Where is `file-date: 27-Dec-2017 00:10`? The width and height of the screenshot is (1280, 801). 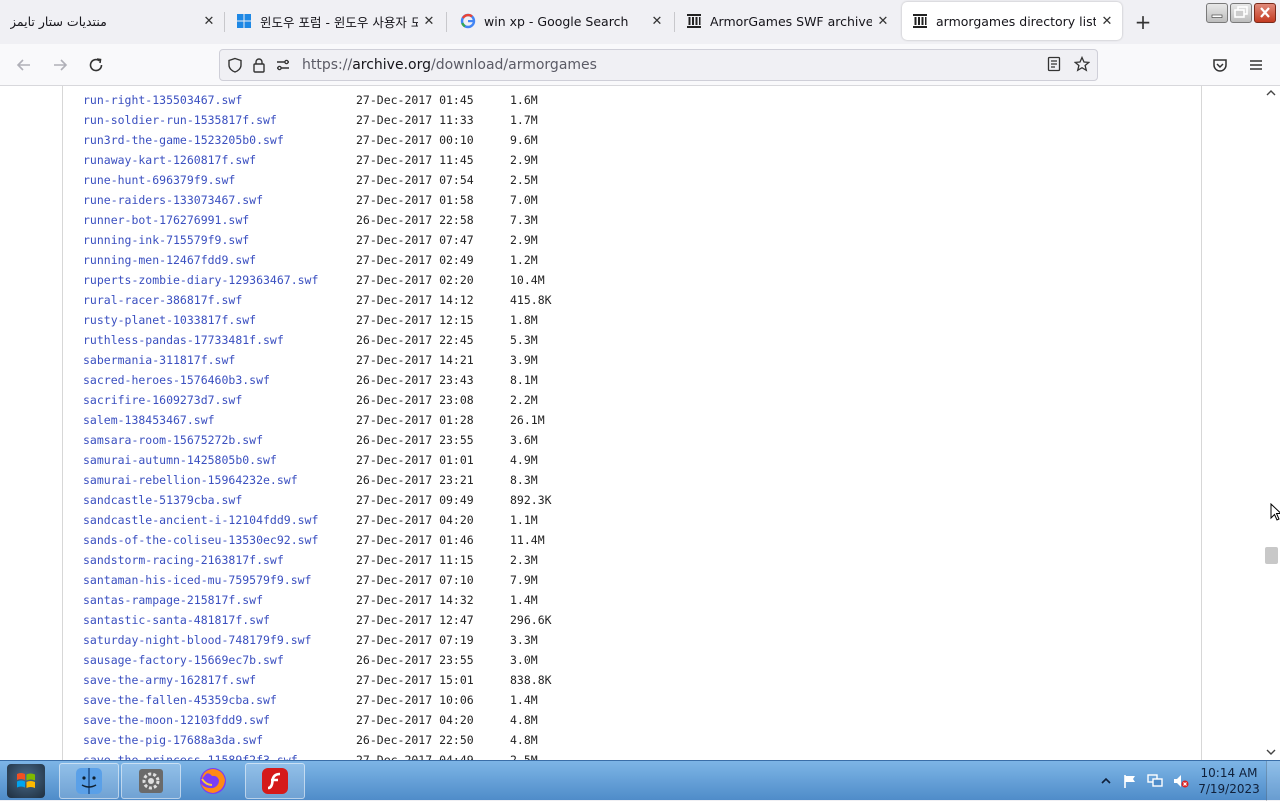 file-date: 27-Dec-2017 00:10 is located at coordinates (415, 140).